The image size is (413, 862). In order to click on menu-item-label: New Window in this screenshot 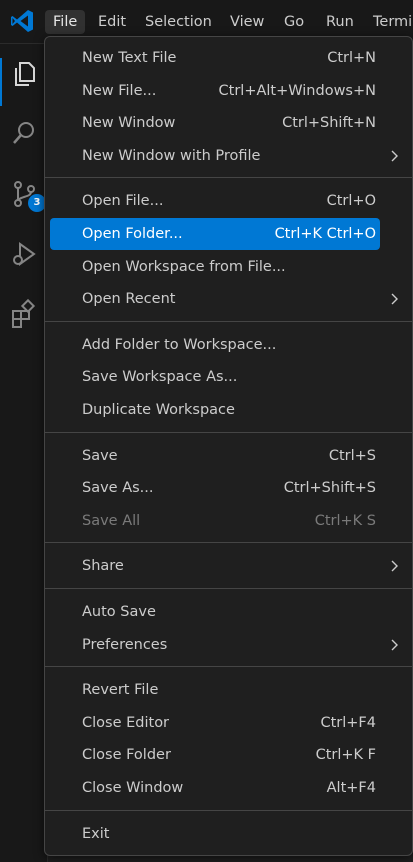, I will do `click(129, 123)`.